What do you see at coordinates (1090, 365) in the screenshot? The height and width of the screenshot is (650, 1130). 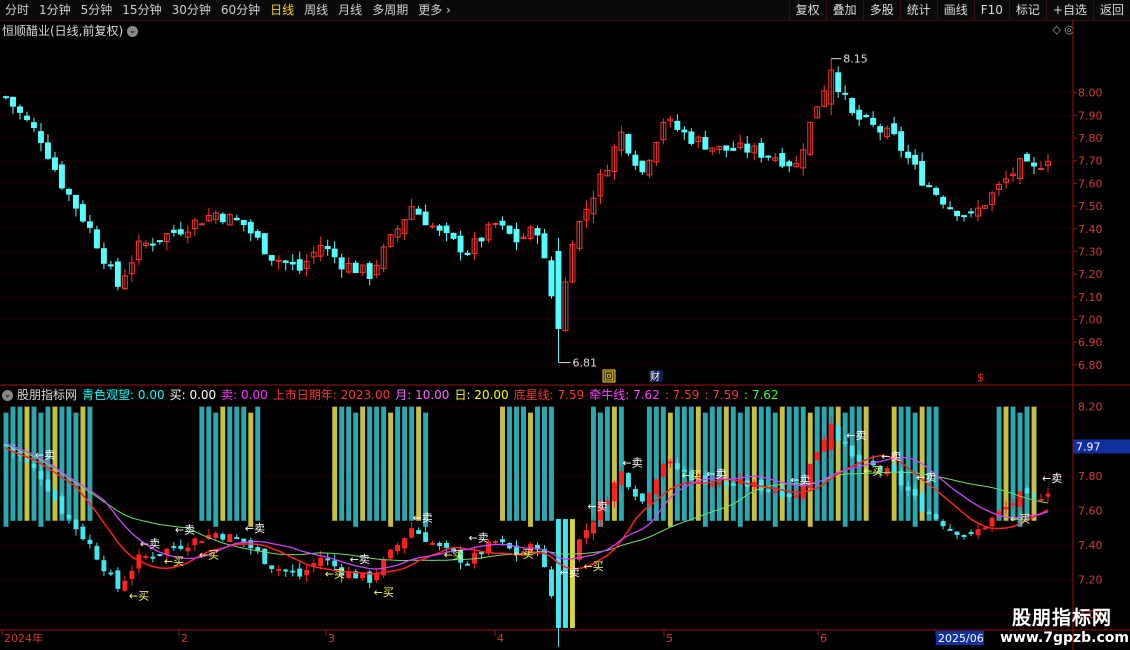 I see `main-price-tick: 6.80` at bounding box center [1090, 365].